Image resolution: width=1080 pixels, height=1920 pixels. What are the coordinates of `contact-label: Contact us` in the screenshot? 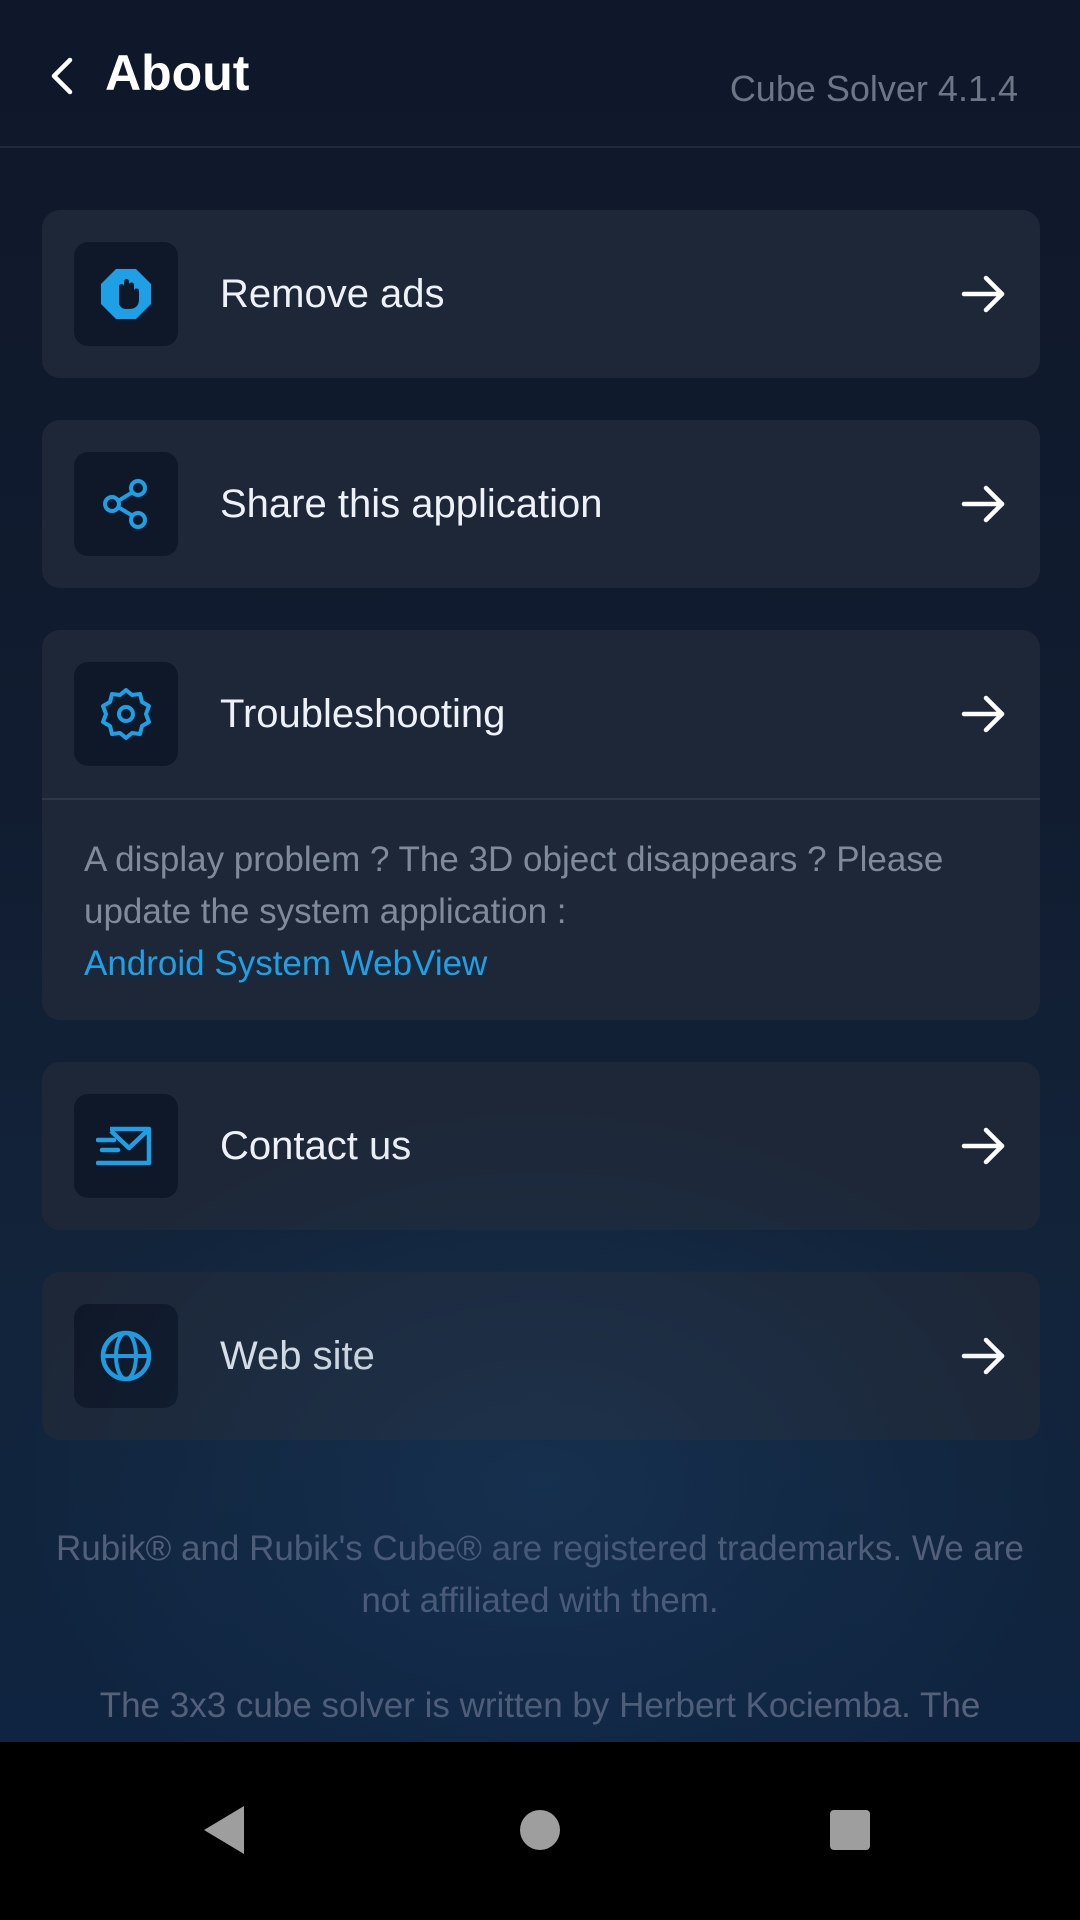 It's located at (316, 1145).